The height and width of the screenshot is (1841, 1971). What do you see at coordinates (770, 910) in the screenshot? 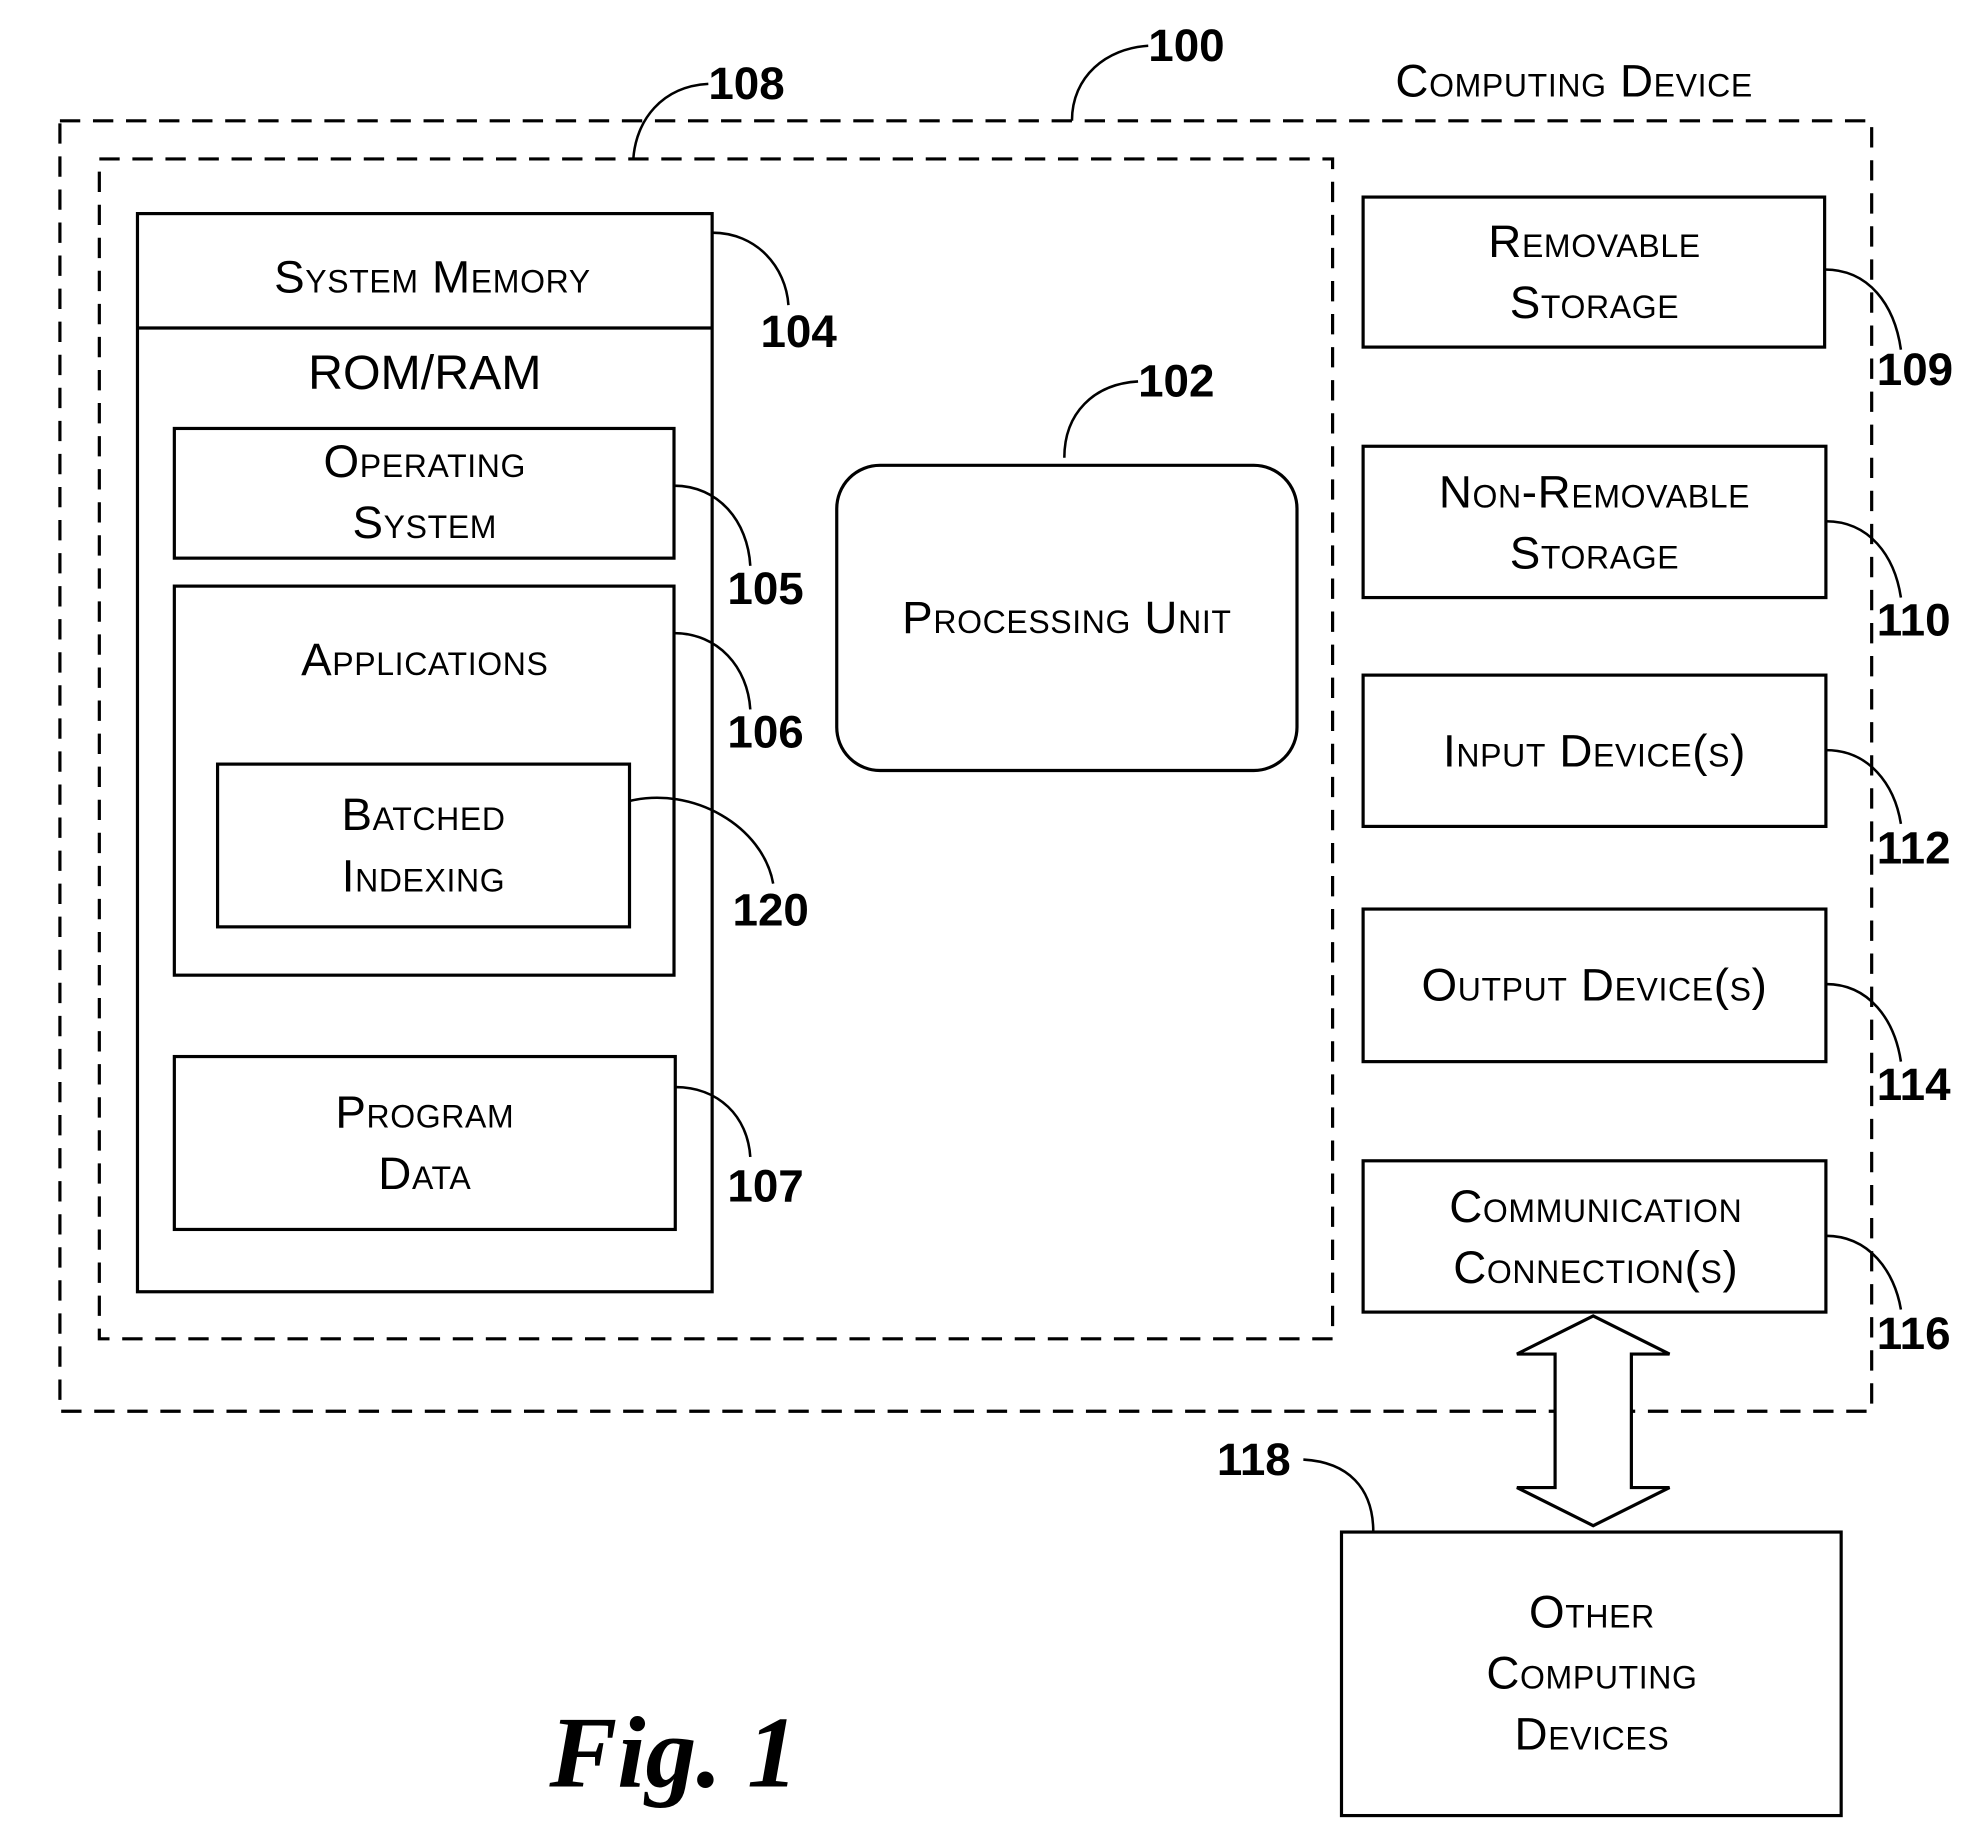
I see `ref-120: 120` at bounding box center [770, 910].